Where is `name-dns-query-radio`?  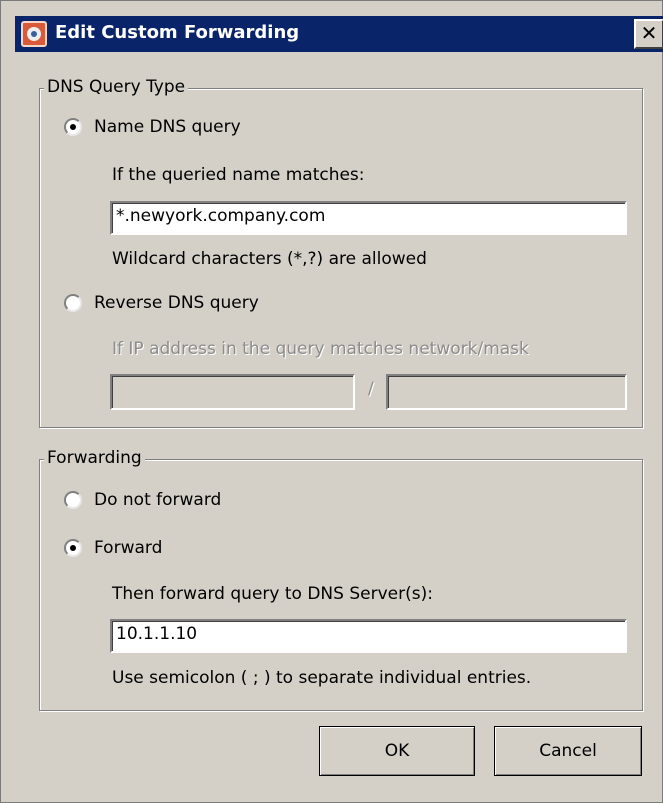
name-dns-query-radio is located at coordinates (73, 127).